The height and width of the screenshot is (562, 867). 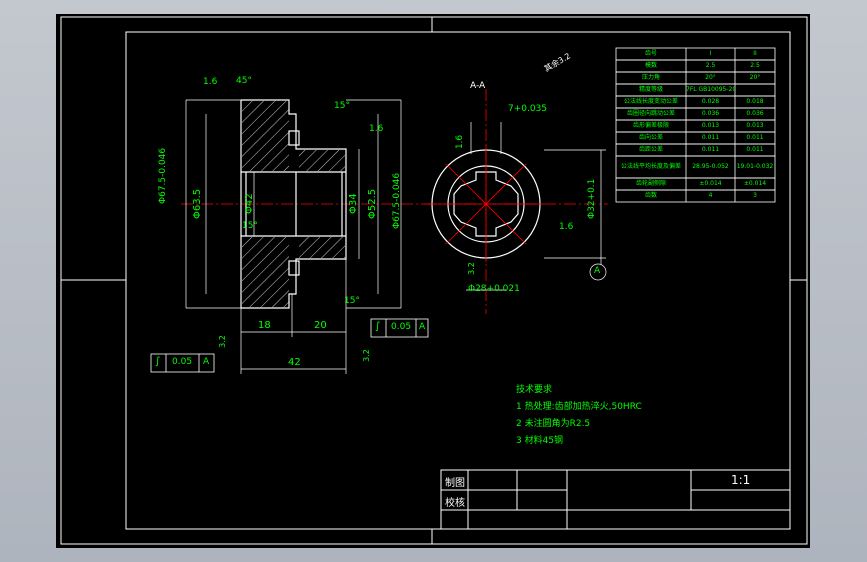 I want to click on requirement-2: 2 未注圆角为R2.5, so click(x=553, y=424).